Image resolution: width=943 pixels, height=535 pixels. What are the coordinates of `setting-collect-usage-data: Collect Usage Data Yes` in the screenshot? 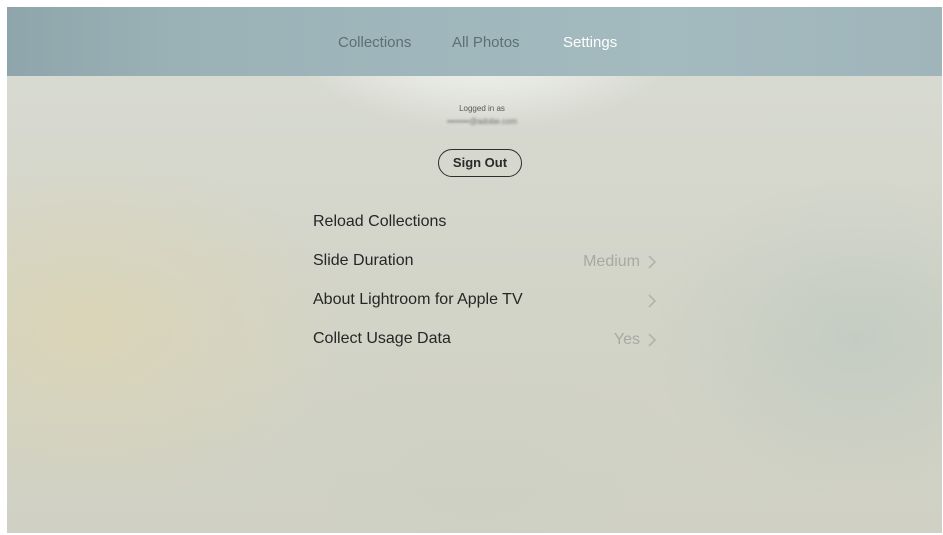 It's located at (485, 340).